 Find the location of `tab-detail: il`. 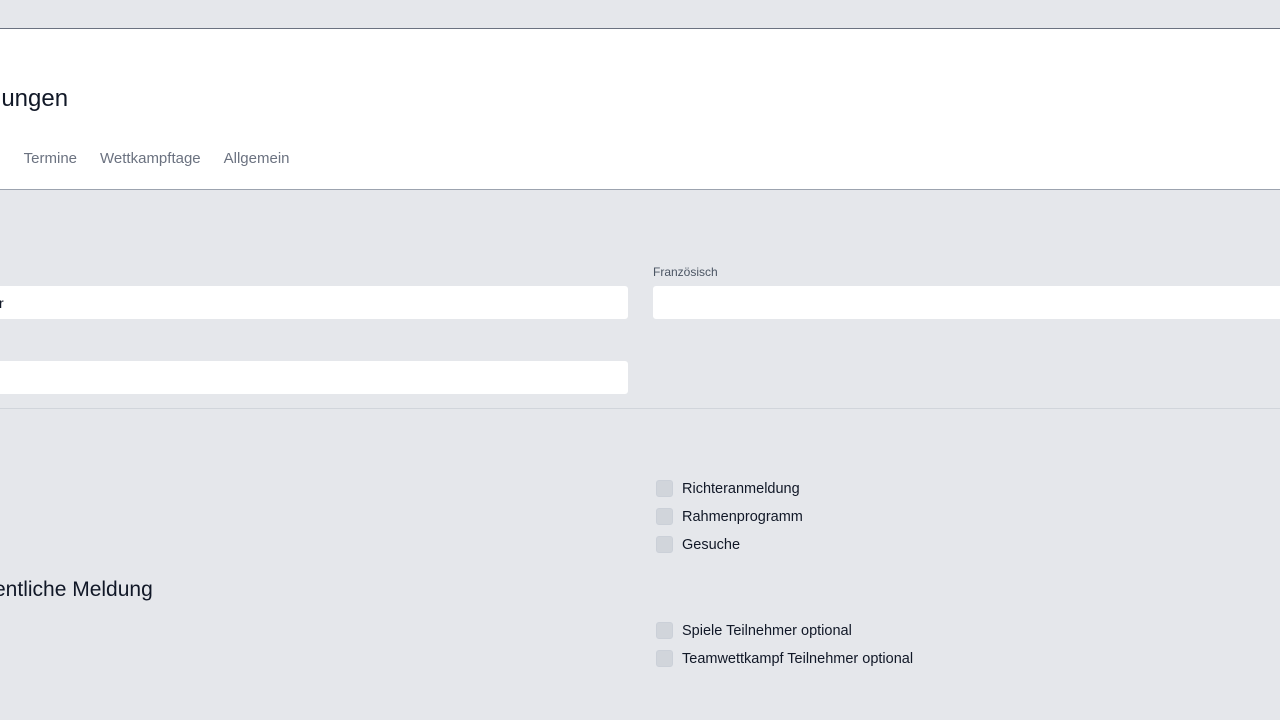

tab-detail: il is located at coordinates (0, 158).